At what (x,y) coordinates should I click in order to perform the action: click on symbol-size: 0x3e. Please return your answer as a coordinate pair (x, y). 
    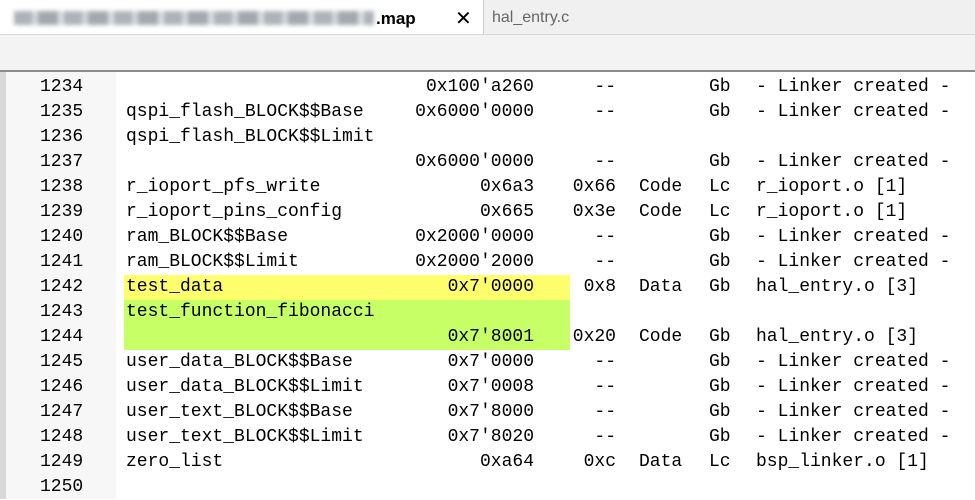
    Looking at the image, I should click on (594, 212).